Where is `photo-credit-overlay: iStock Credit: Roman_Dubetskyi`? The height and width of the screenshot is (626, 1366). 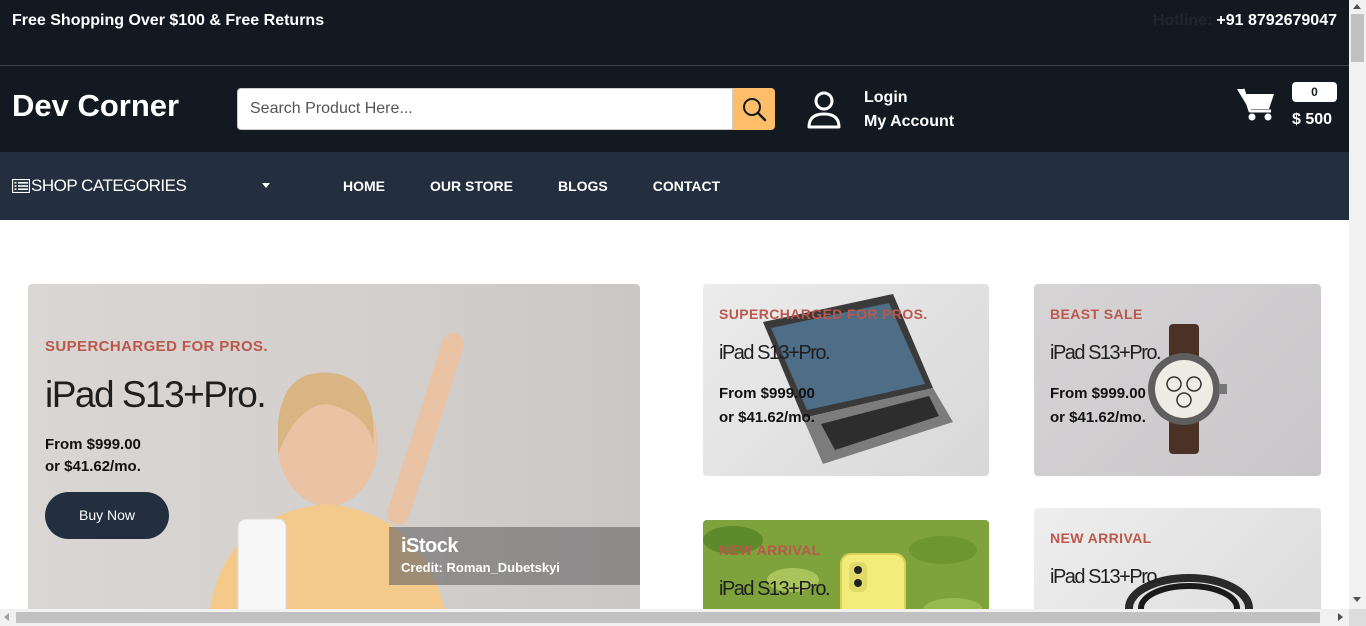
photo-credit-overlay: iStock Credit: Roman_Dubetskyi is located at coordinates (514, 556).